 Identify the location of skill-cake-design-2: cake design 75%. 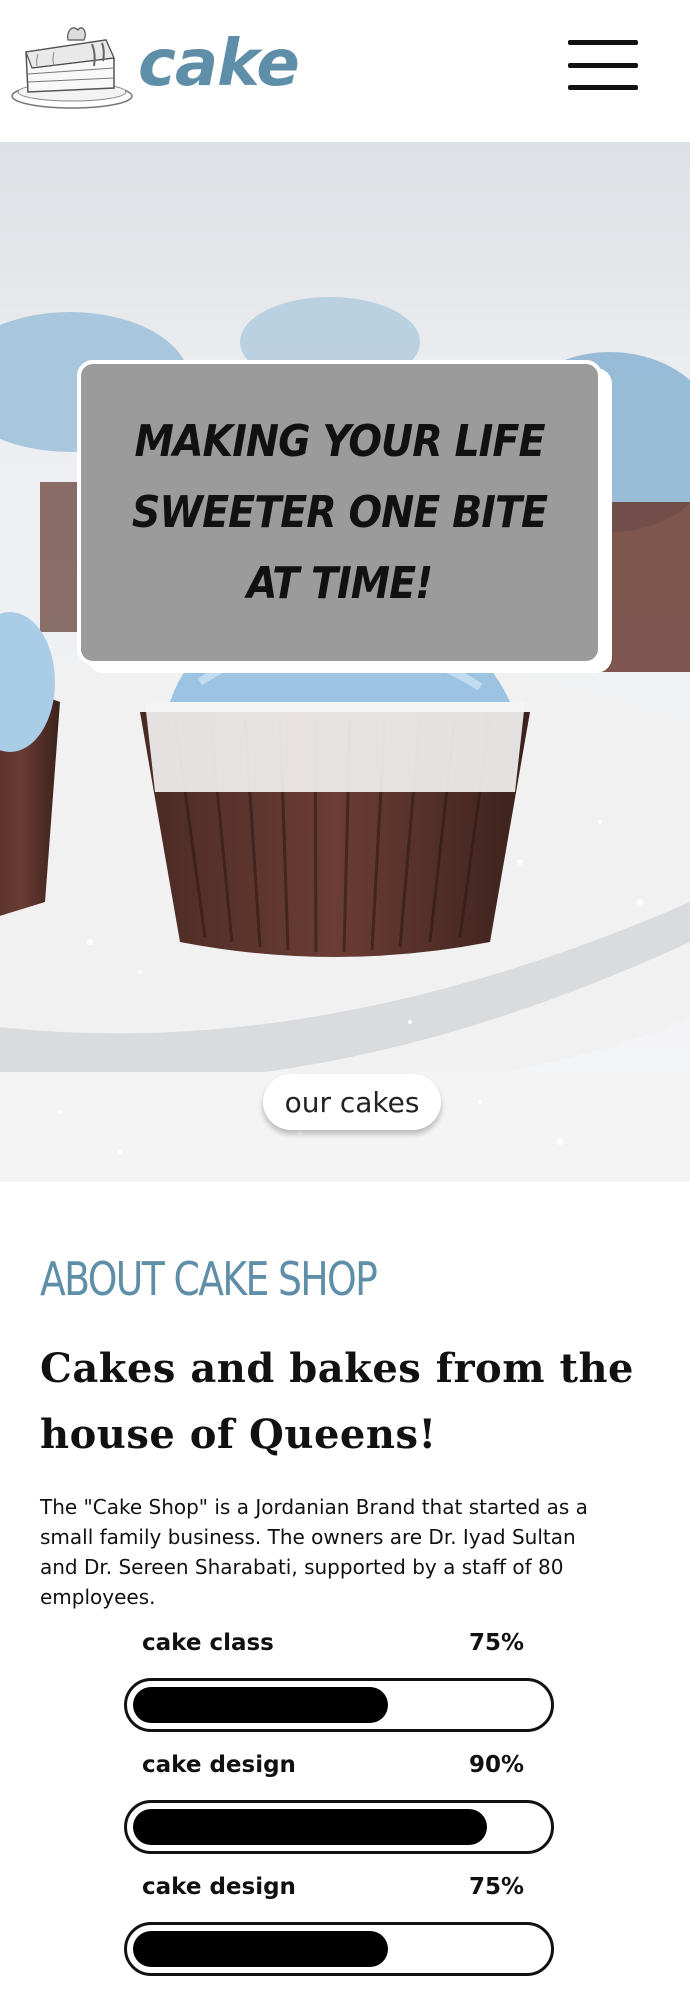
(339, 1925).